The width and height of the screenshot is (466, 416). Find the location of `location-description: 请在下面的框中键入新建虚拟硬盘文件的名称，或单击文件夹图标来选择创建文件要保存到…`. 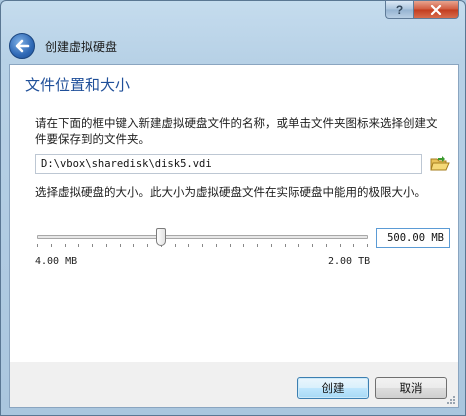

location-description: 请在下面的框中键入新建虚拟硬盘文件的名称，或单击文件夹图标来选择创建文件要保存到… is located at coordinates (236, 131).